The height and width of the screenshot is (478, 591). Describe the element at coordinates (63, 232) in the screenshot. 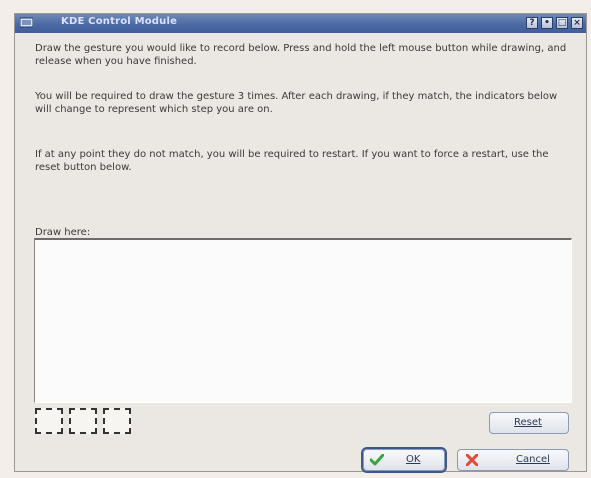

I see `draw-here-label: Draw here:` at that location.